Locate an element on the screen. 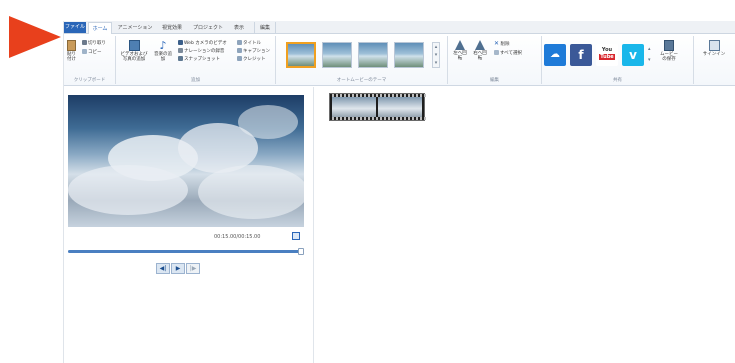  record-narration-button: ナレーションの録音 is located at coordinates (201, 51).